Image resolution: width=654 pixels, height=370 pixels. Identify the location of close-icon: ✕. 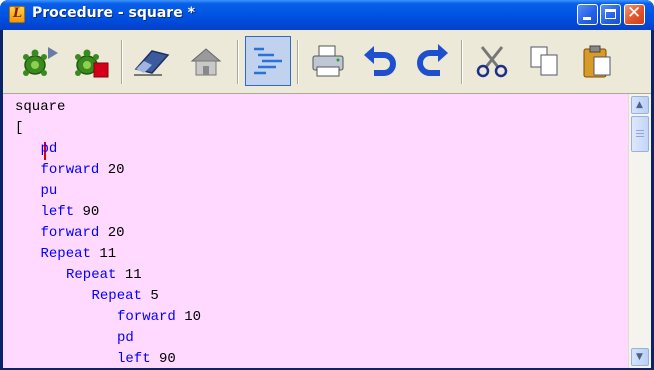
(634, 13).